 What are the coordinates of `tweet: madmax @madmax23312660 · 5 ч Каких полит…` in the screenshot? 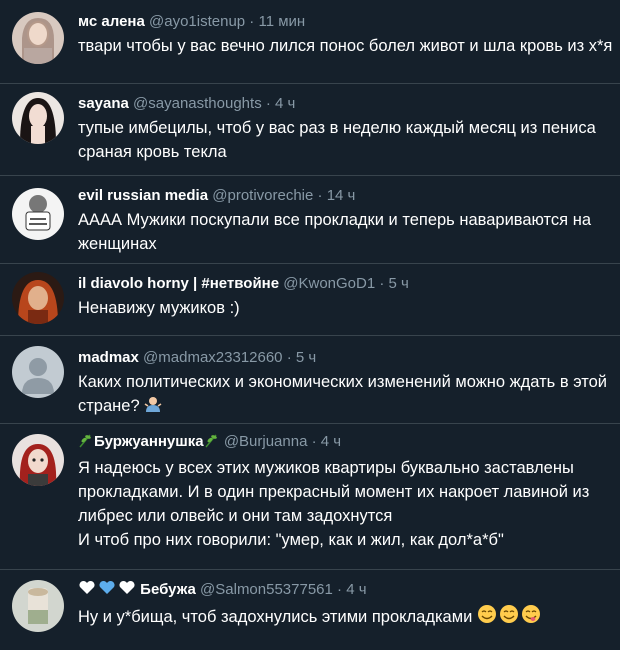 It's located at (310, 380).